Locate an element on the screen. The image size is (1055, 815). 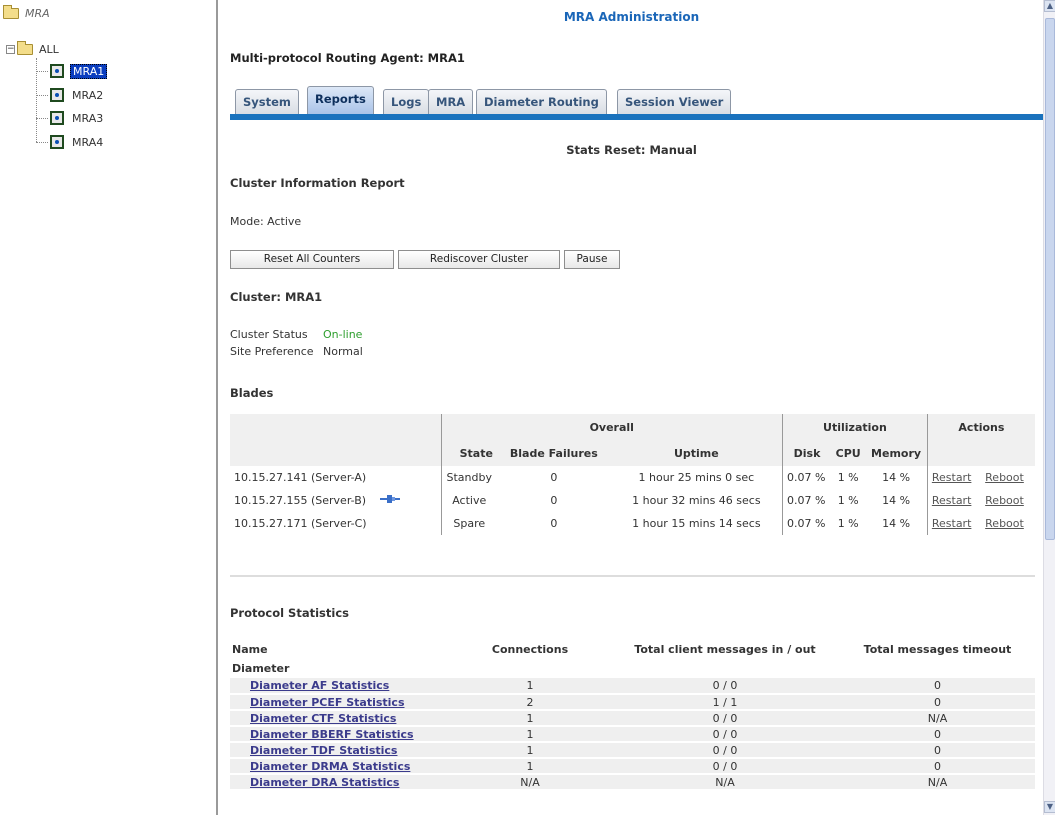
table-row: Diameter PCEF Statistics 2 1 / 1 0 is located at coordinates (632, 702).